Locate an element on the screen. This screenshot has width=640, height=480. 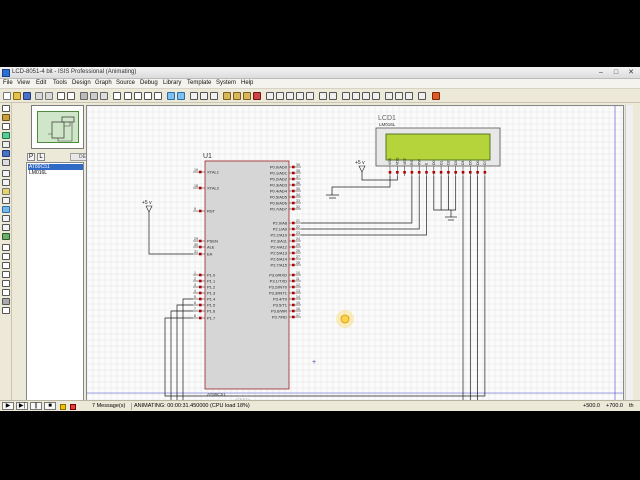
mcu-pin-name: P1.5 is located at coordinates (211, 305).